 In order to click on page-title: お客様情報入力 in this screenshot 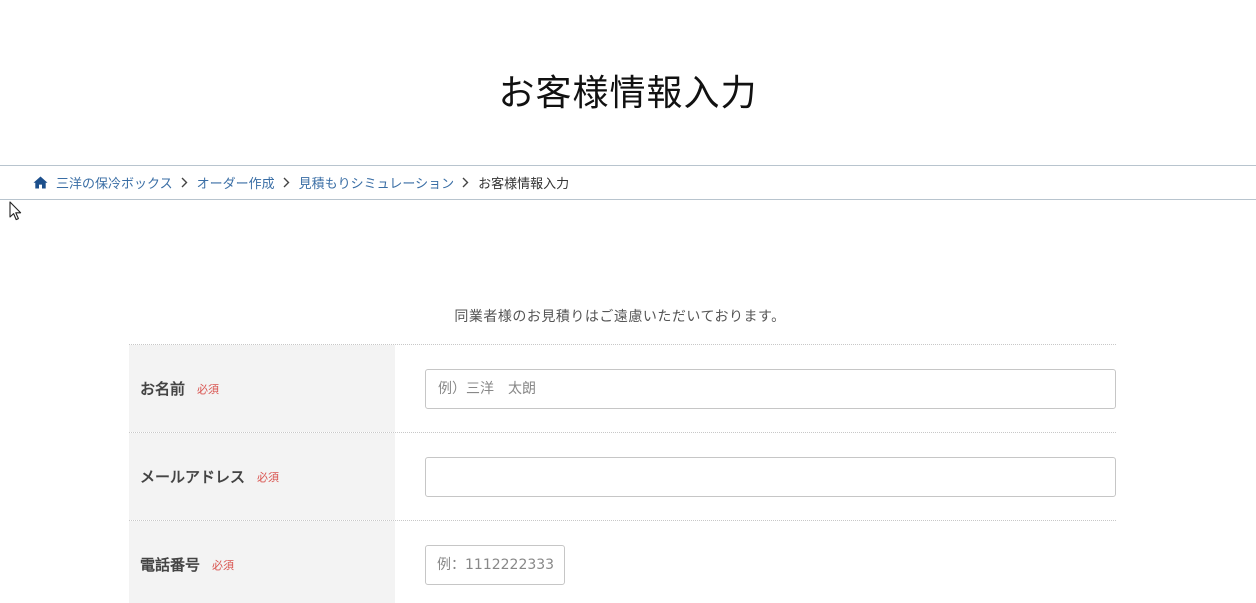, I will do `click(628, 93)`.